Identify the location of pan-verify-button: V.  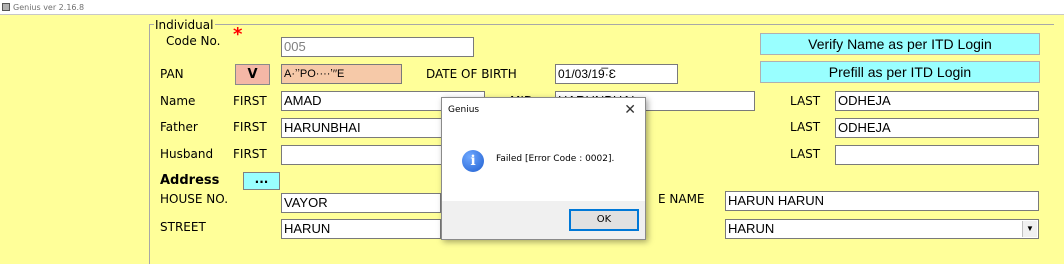
(252, 74).